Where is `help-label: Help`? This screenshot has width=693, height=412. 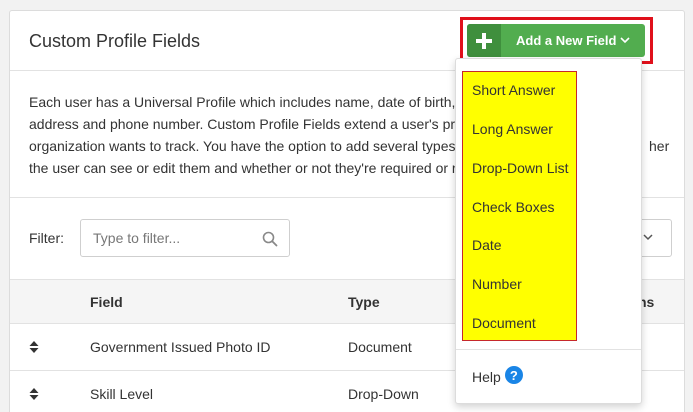
help-label: Help is located at coordinates (486, 377).